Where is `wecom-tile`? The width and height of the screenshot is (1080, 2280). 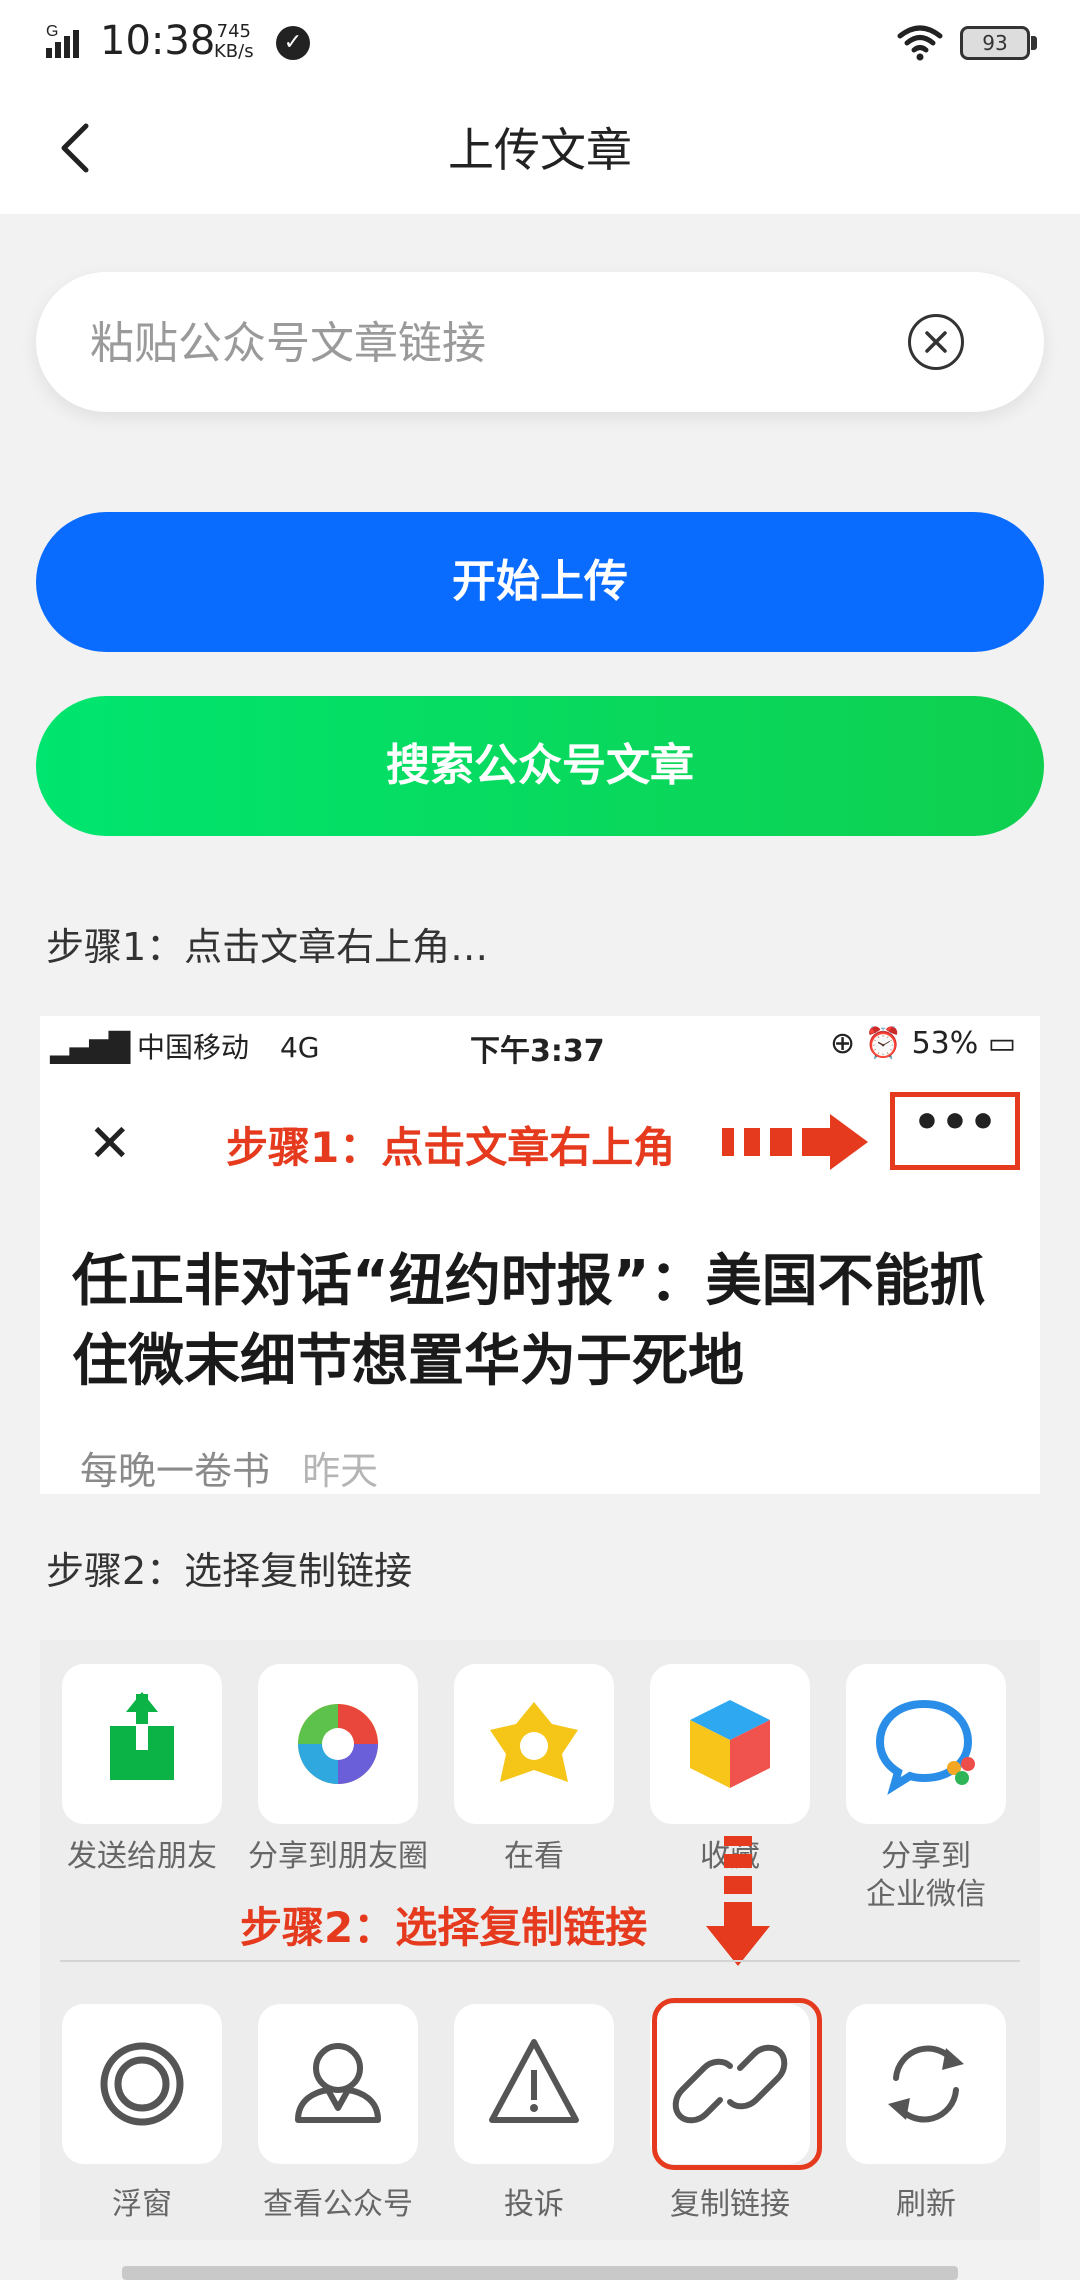 wecom-tile is located at coordinates (926, 1744).